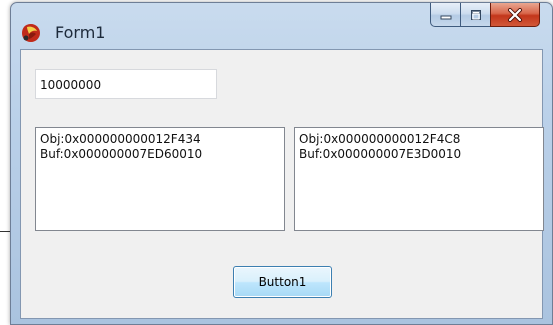 The height and width of the screenshot is (325, 553). What do you see at coordinates (121, 154) in the screenshot?
I see `memo-left-line: Buf:0x000000007ED60010` at bounding box center [121, 154].